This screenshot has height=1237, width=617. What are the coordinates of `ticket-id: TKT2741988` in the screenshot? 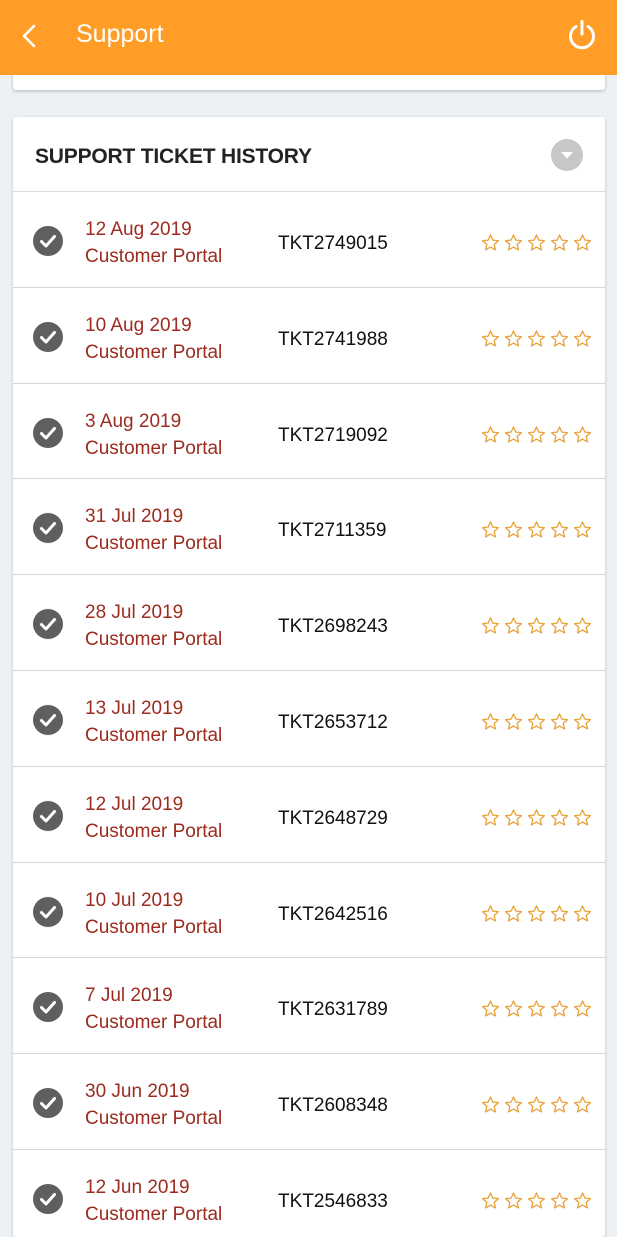 It's located at (333, 339).